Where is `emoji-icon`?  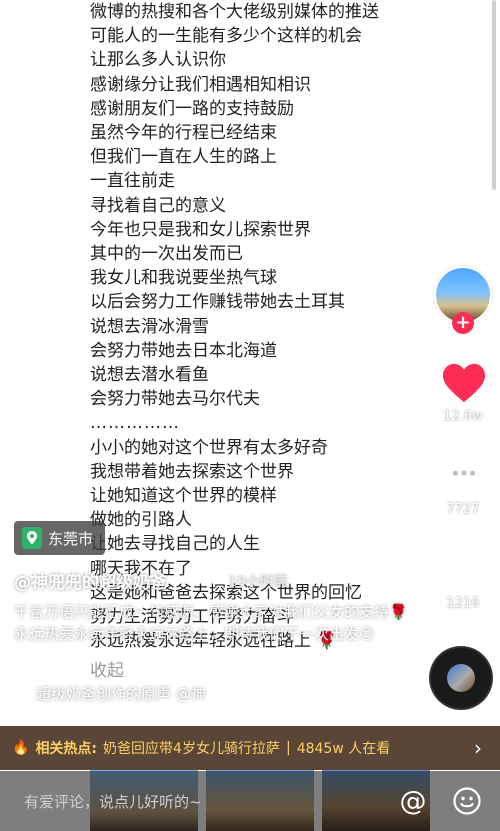 emoji-icon is located at coordinates (467, 801).